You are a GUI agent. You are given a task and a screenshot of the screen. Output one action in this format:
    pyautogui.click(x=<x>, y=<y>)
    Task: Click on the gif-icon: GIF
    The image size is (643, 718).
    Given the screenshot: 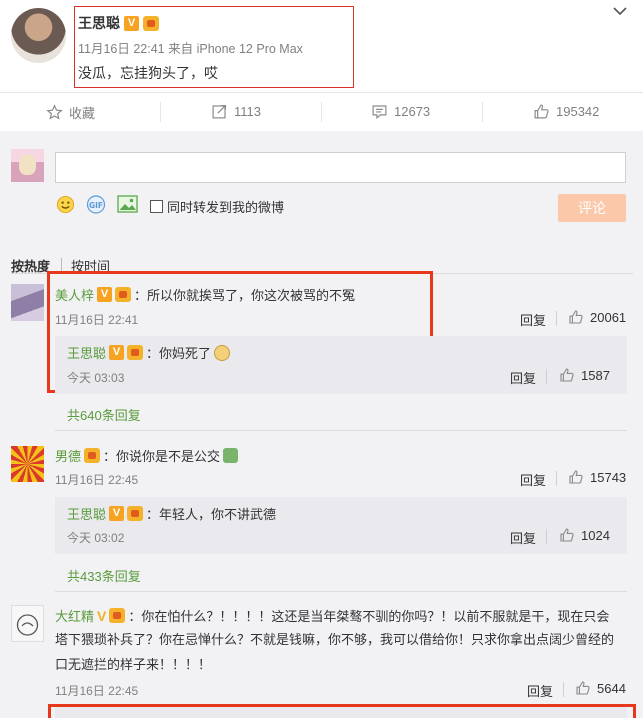 What is the action you would take?
    pyautogui.click(x=96, y=204)
    